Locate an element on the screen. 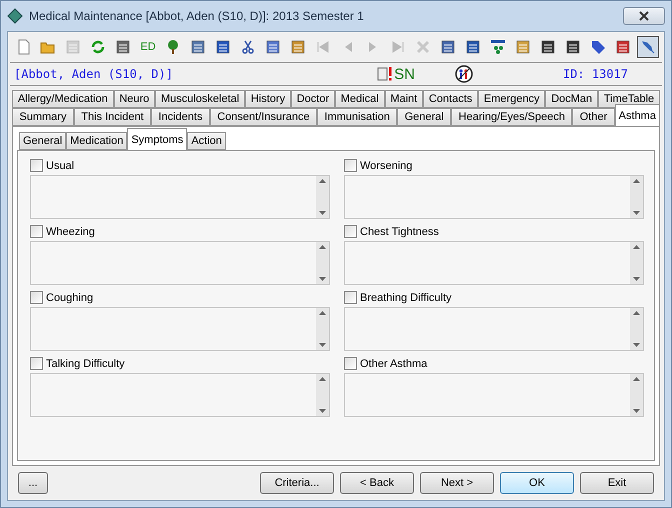  first-icon is located at coordinates (323, 47).